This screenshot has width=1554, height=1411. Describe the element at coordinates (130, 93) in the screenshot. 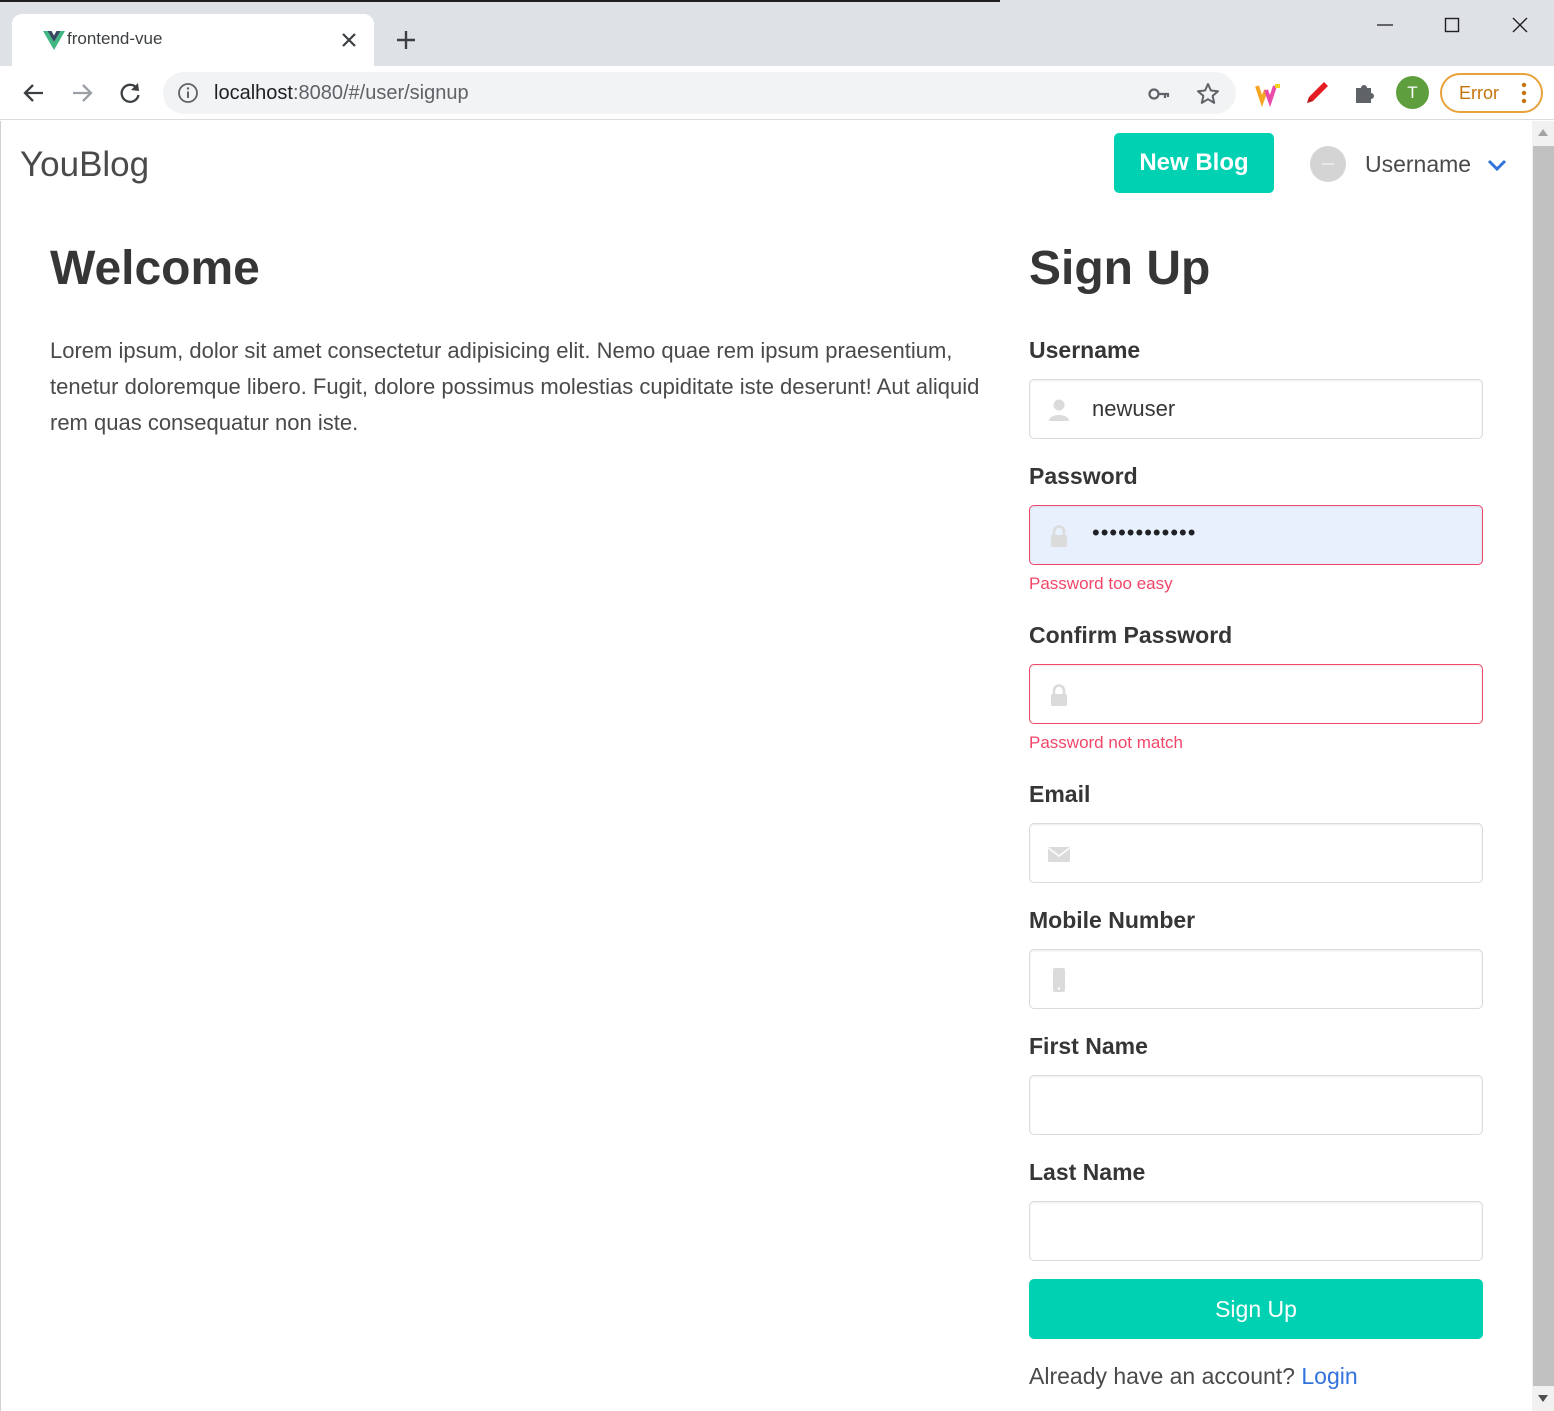

I see `reload-icon` at that location.